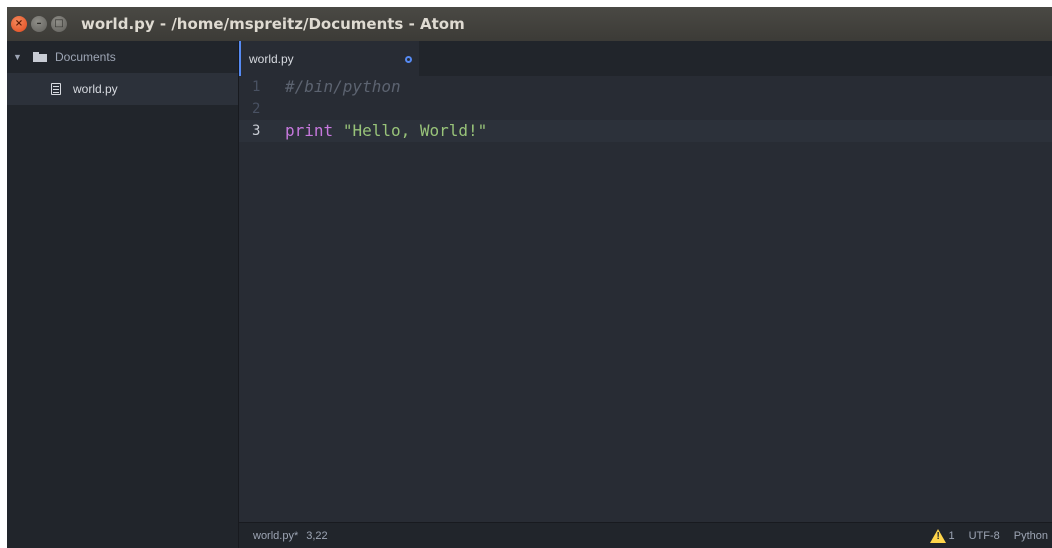 This screenshot has width=1052, height=548. What do you see at coordinates (271, 58) in the screenshot?
I see `tab-label: world.py` at bounding box center [271, 58].